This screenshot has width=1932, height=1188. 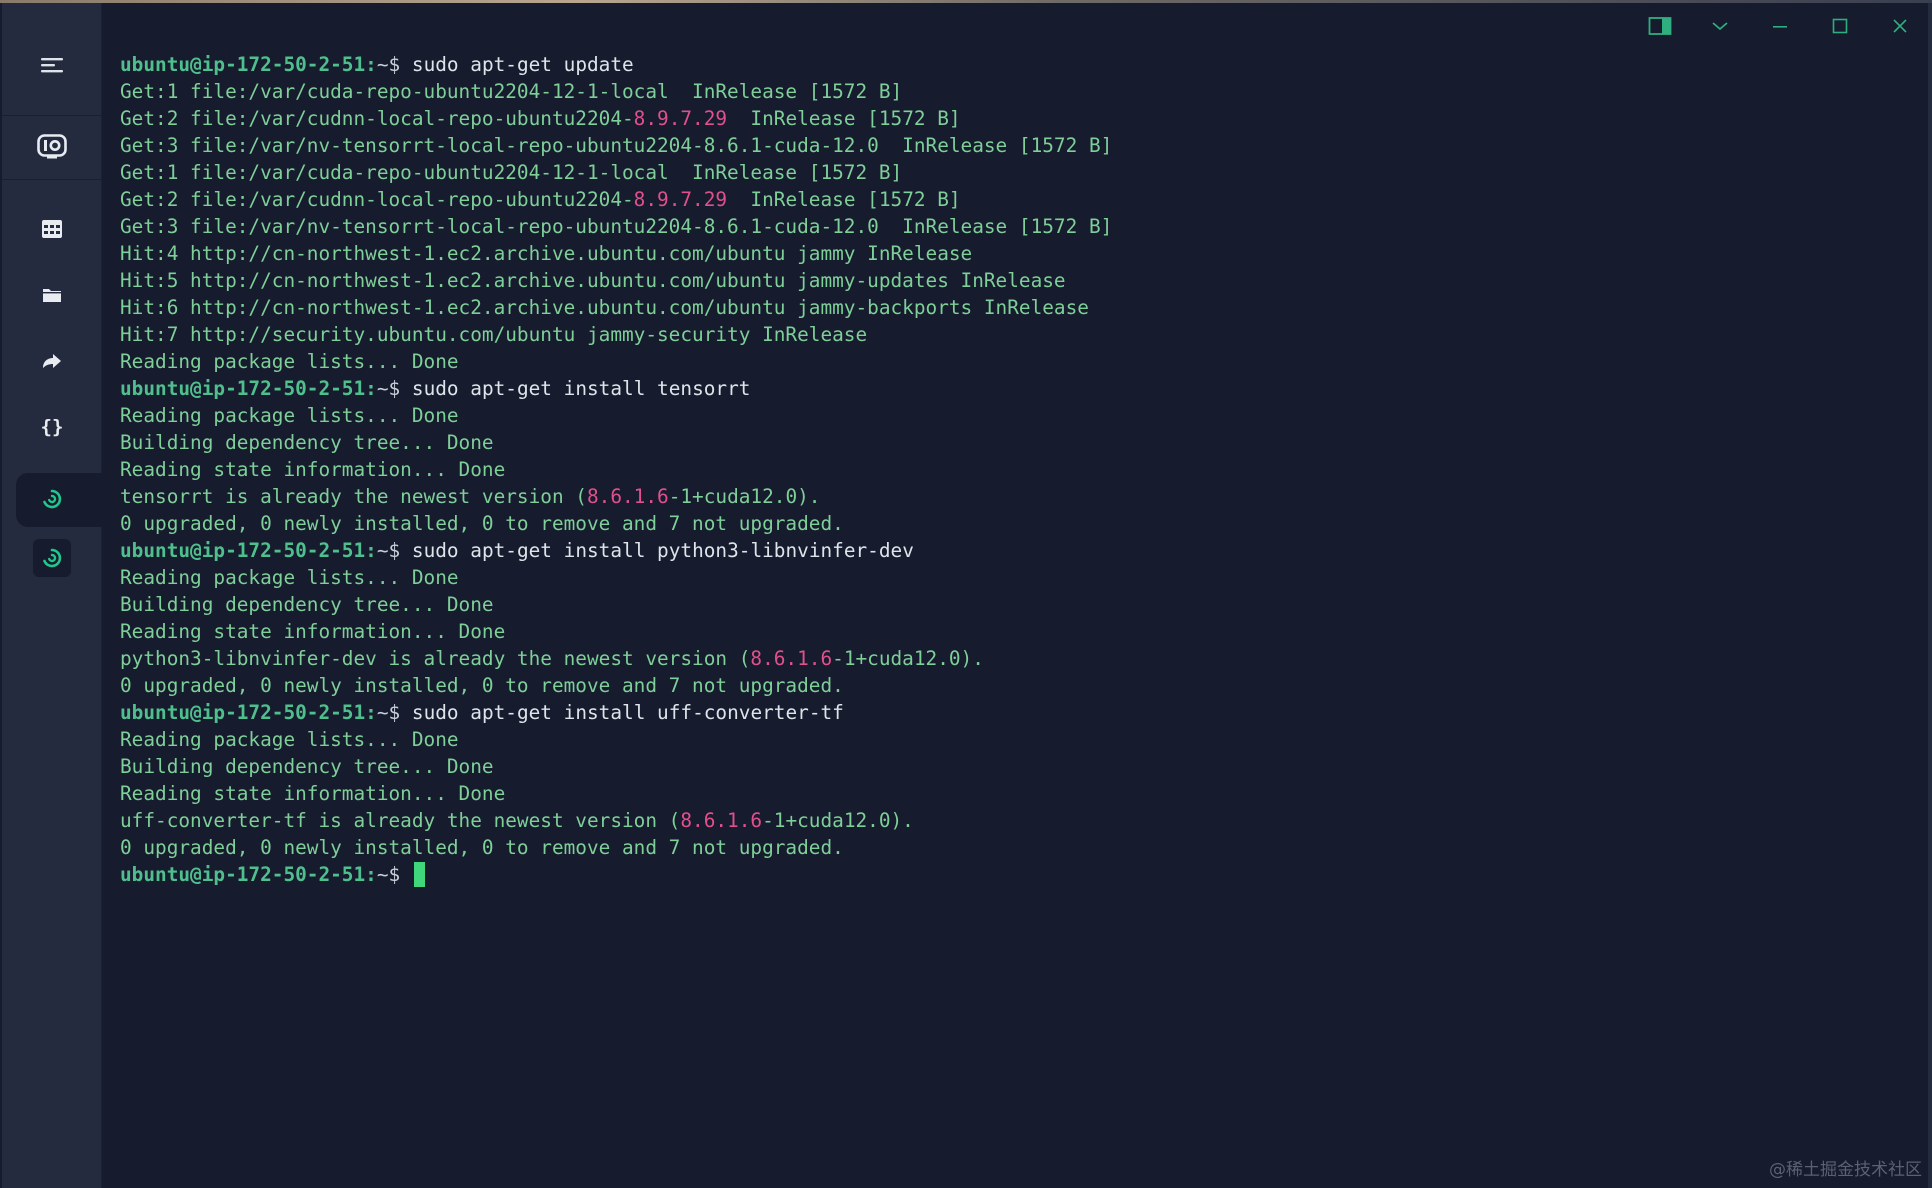 I want to click on sidebar-item-snippets: {}, so click(x=52, y=427).